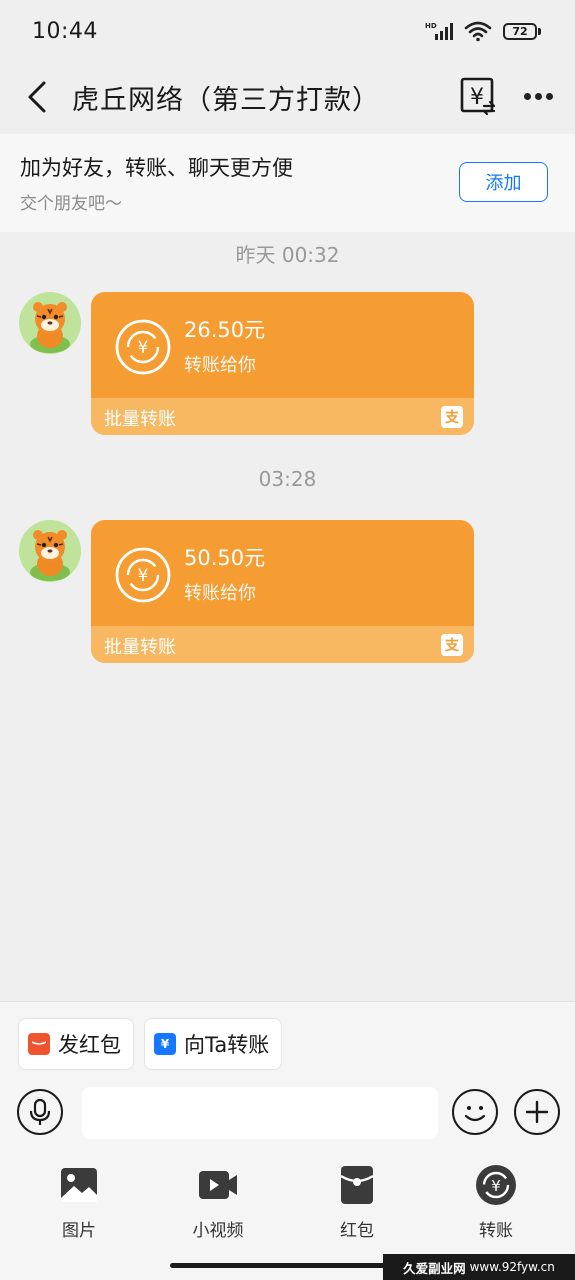 The image size is (575, 1280). I want to click on toolbar-image: 图片, so click(79, 1202).